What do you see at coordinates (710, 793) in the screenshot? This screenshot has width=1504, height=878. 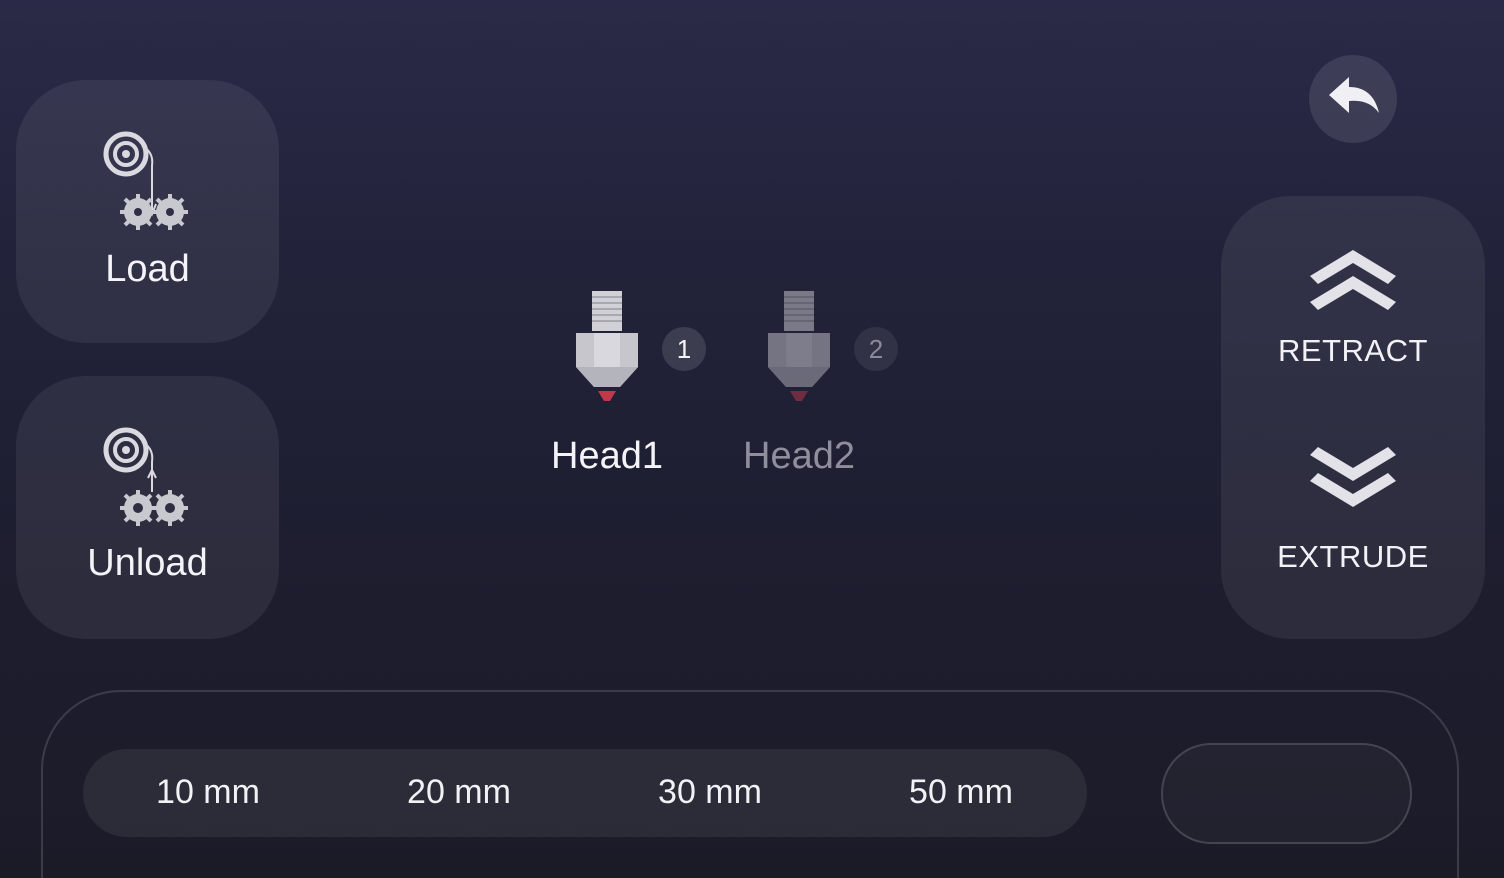 I see `distance-option-30mm: 30 mm` at bounding box center [710, 793].